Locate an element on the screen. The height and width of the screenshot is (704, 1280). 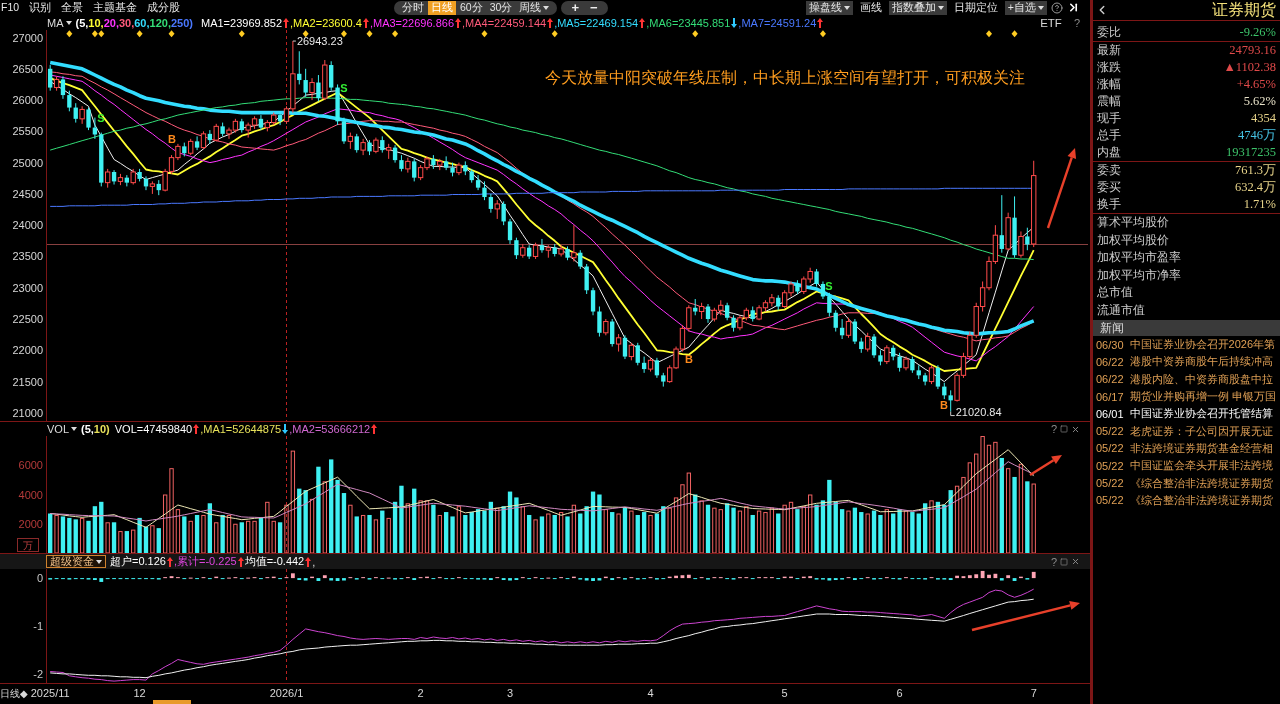
quote-label: 流通市值 is located at coordinates (1121, 310).